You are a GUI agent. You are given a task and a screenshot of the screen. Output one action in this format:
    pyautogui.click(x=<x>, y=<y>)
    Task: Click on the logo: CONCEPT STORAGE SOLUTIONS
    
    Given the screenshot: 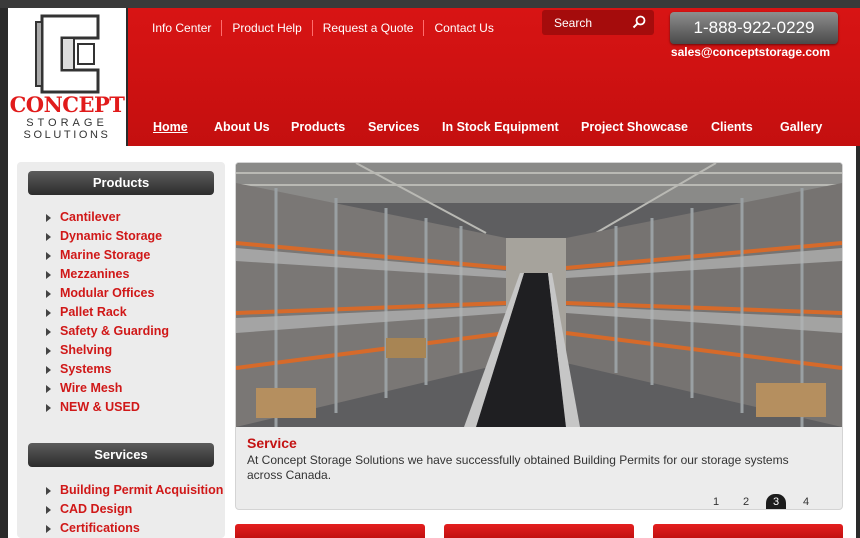 What is the action you would take?
    pyautogui.click(x=67, y=79)
    